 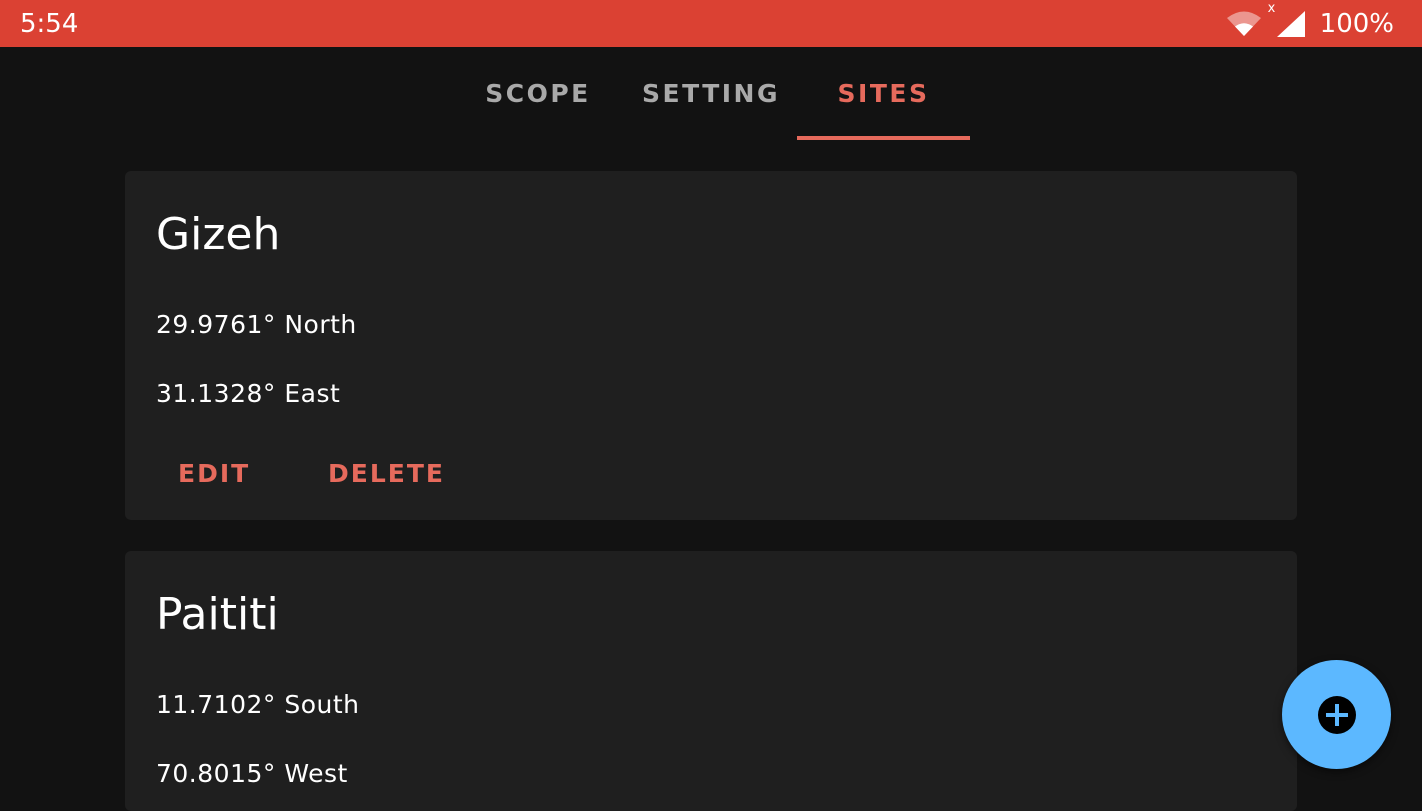 I want to click on delete-button: DELETE, so click(x=386, y=474).